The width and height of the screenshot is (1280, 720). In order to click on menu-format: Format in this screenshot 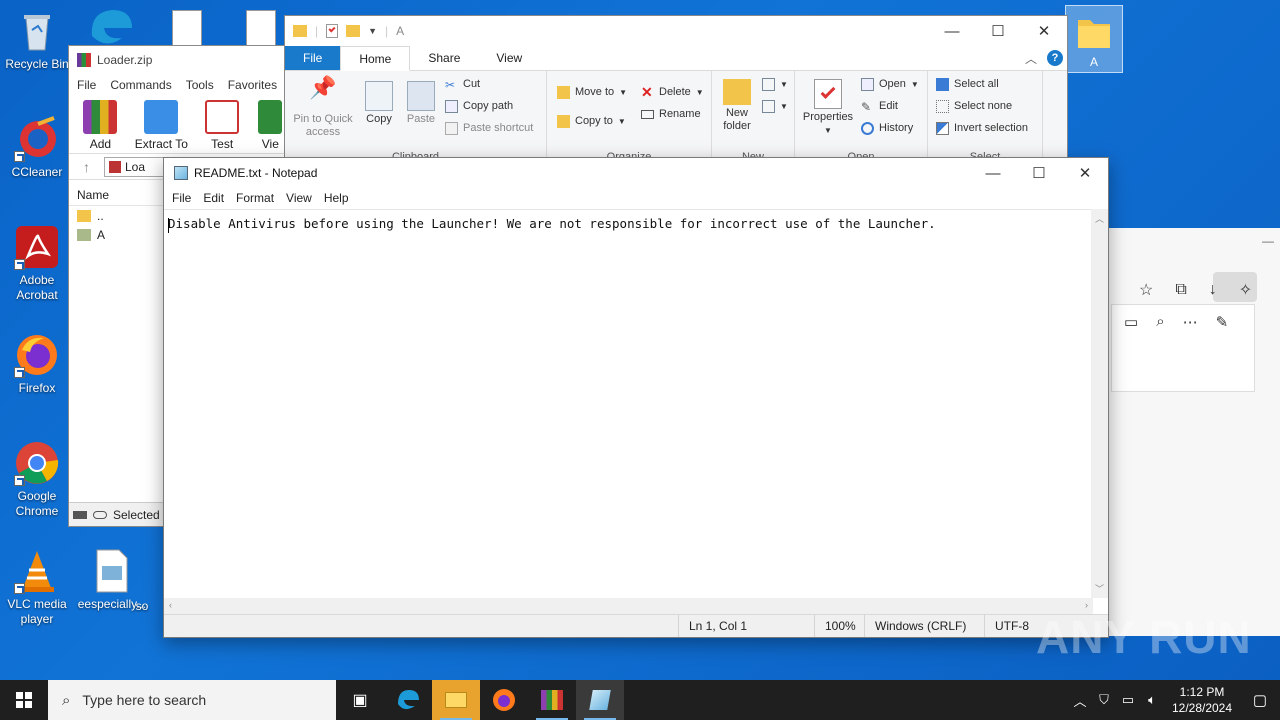, I will do `click(255, 198)`.